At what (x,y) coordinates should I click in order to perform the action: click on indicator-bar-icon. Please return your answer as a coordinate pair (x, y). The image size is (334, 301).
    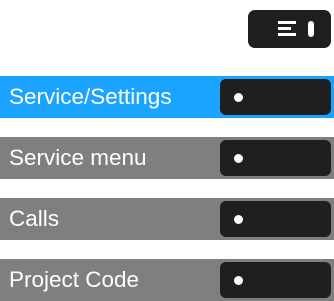
    Looking at the image, I should click on (311, 29).